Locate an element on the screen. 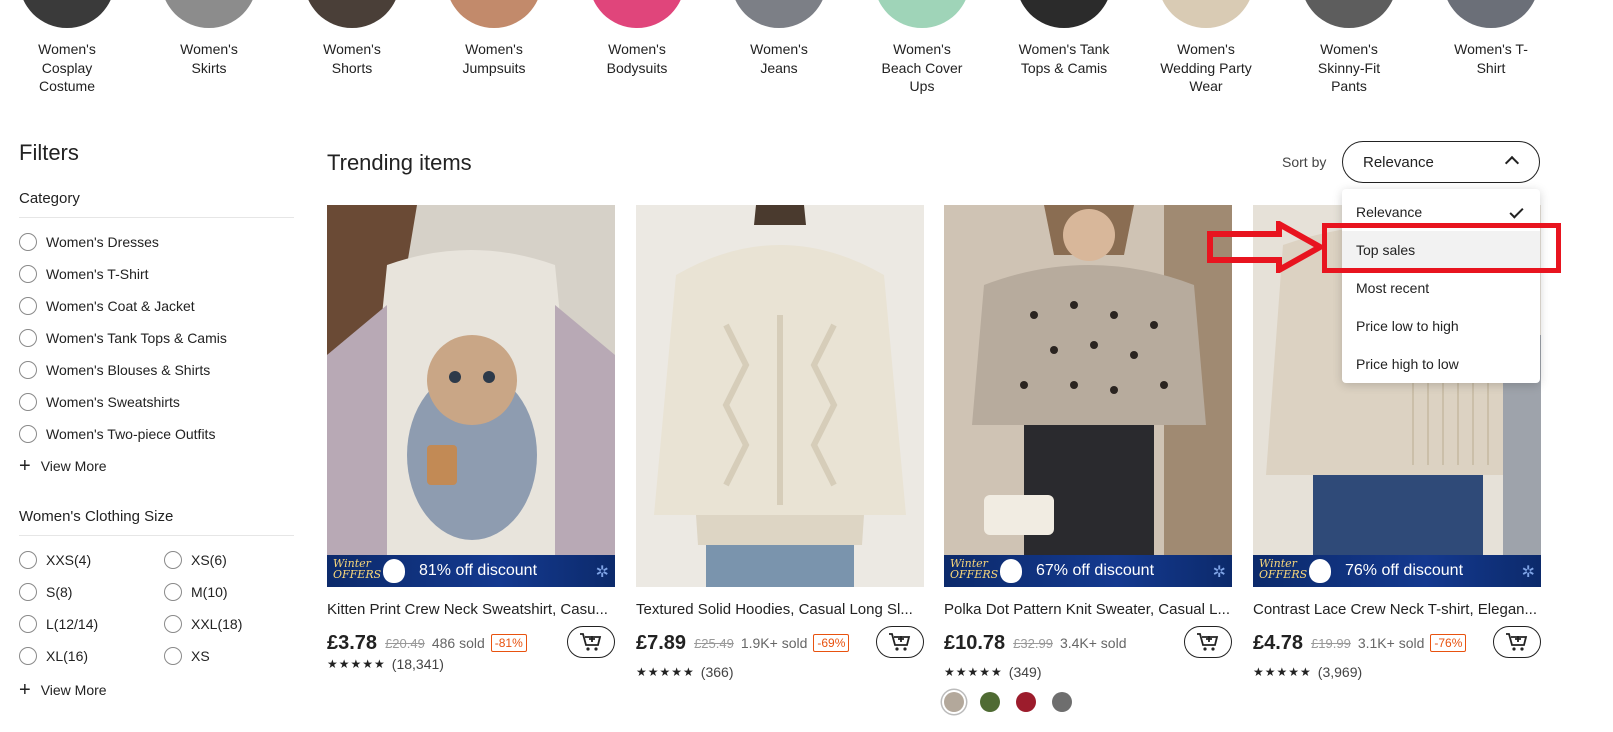  category-view-more-button: + View More is located at coordinates (156, 466).